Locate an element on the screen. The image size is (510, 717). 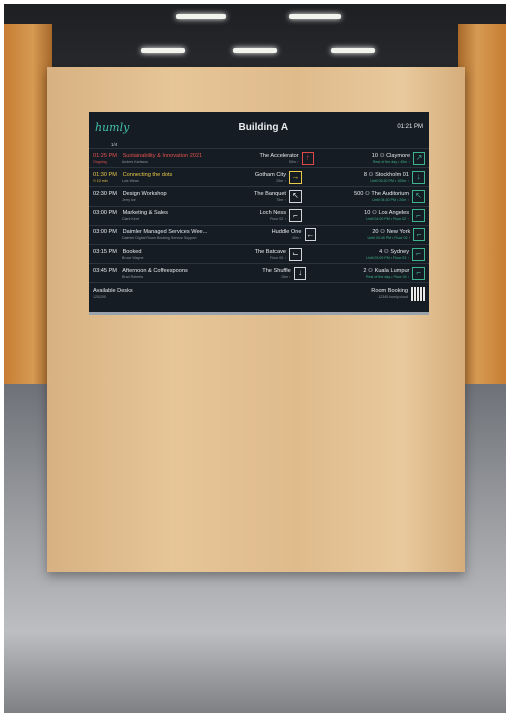
room-name: Gotham City is located at coordinates (270, 174).